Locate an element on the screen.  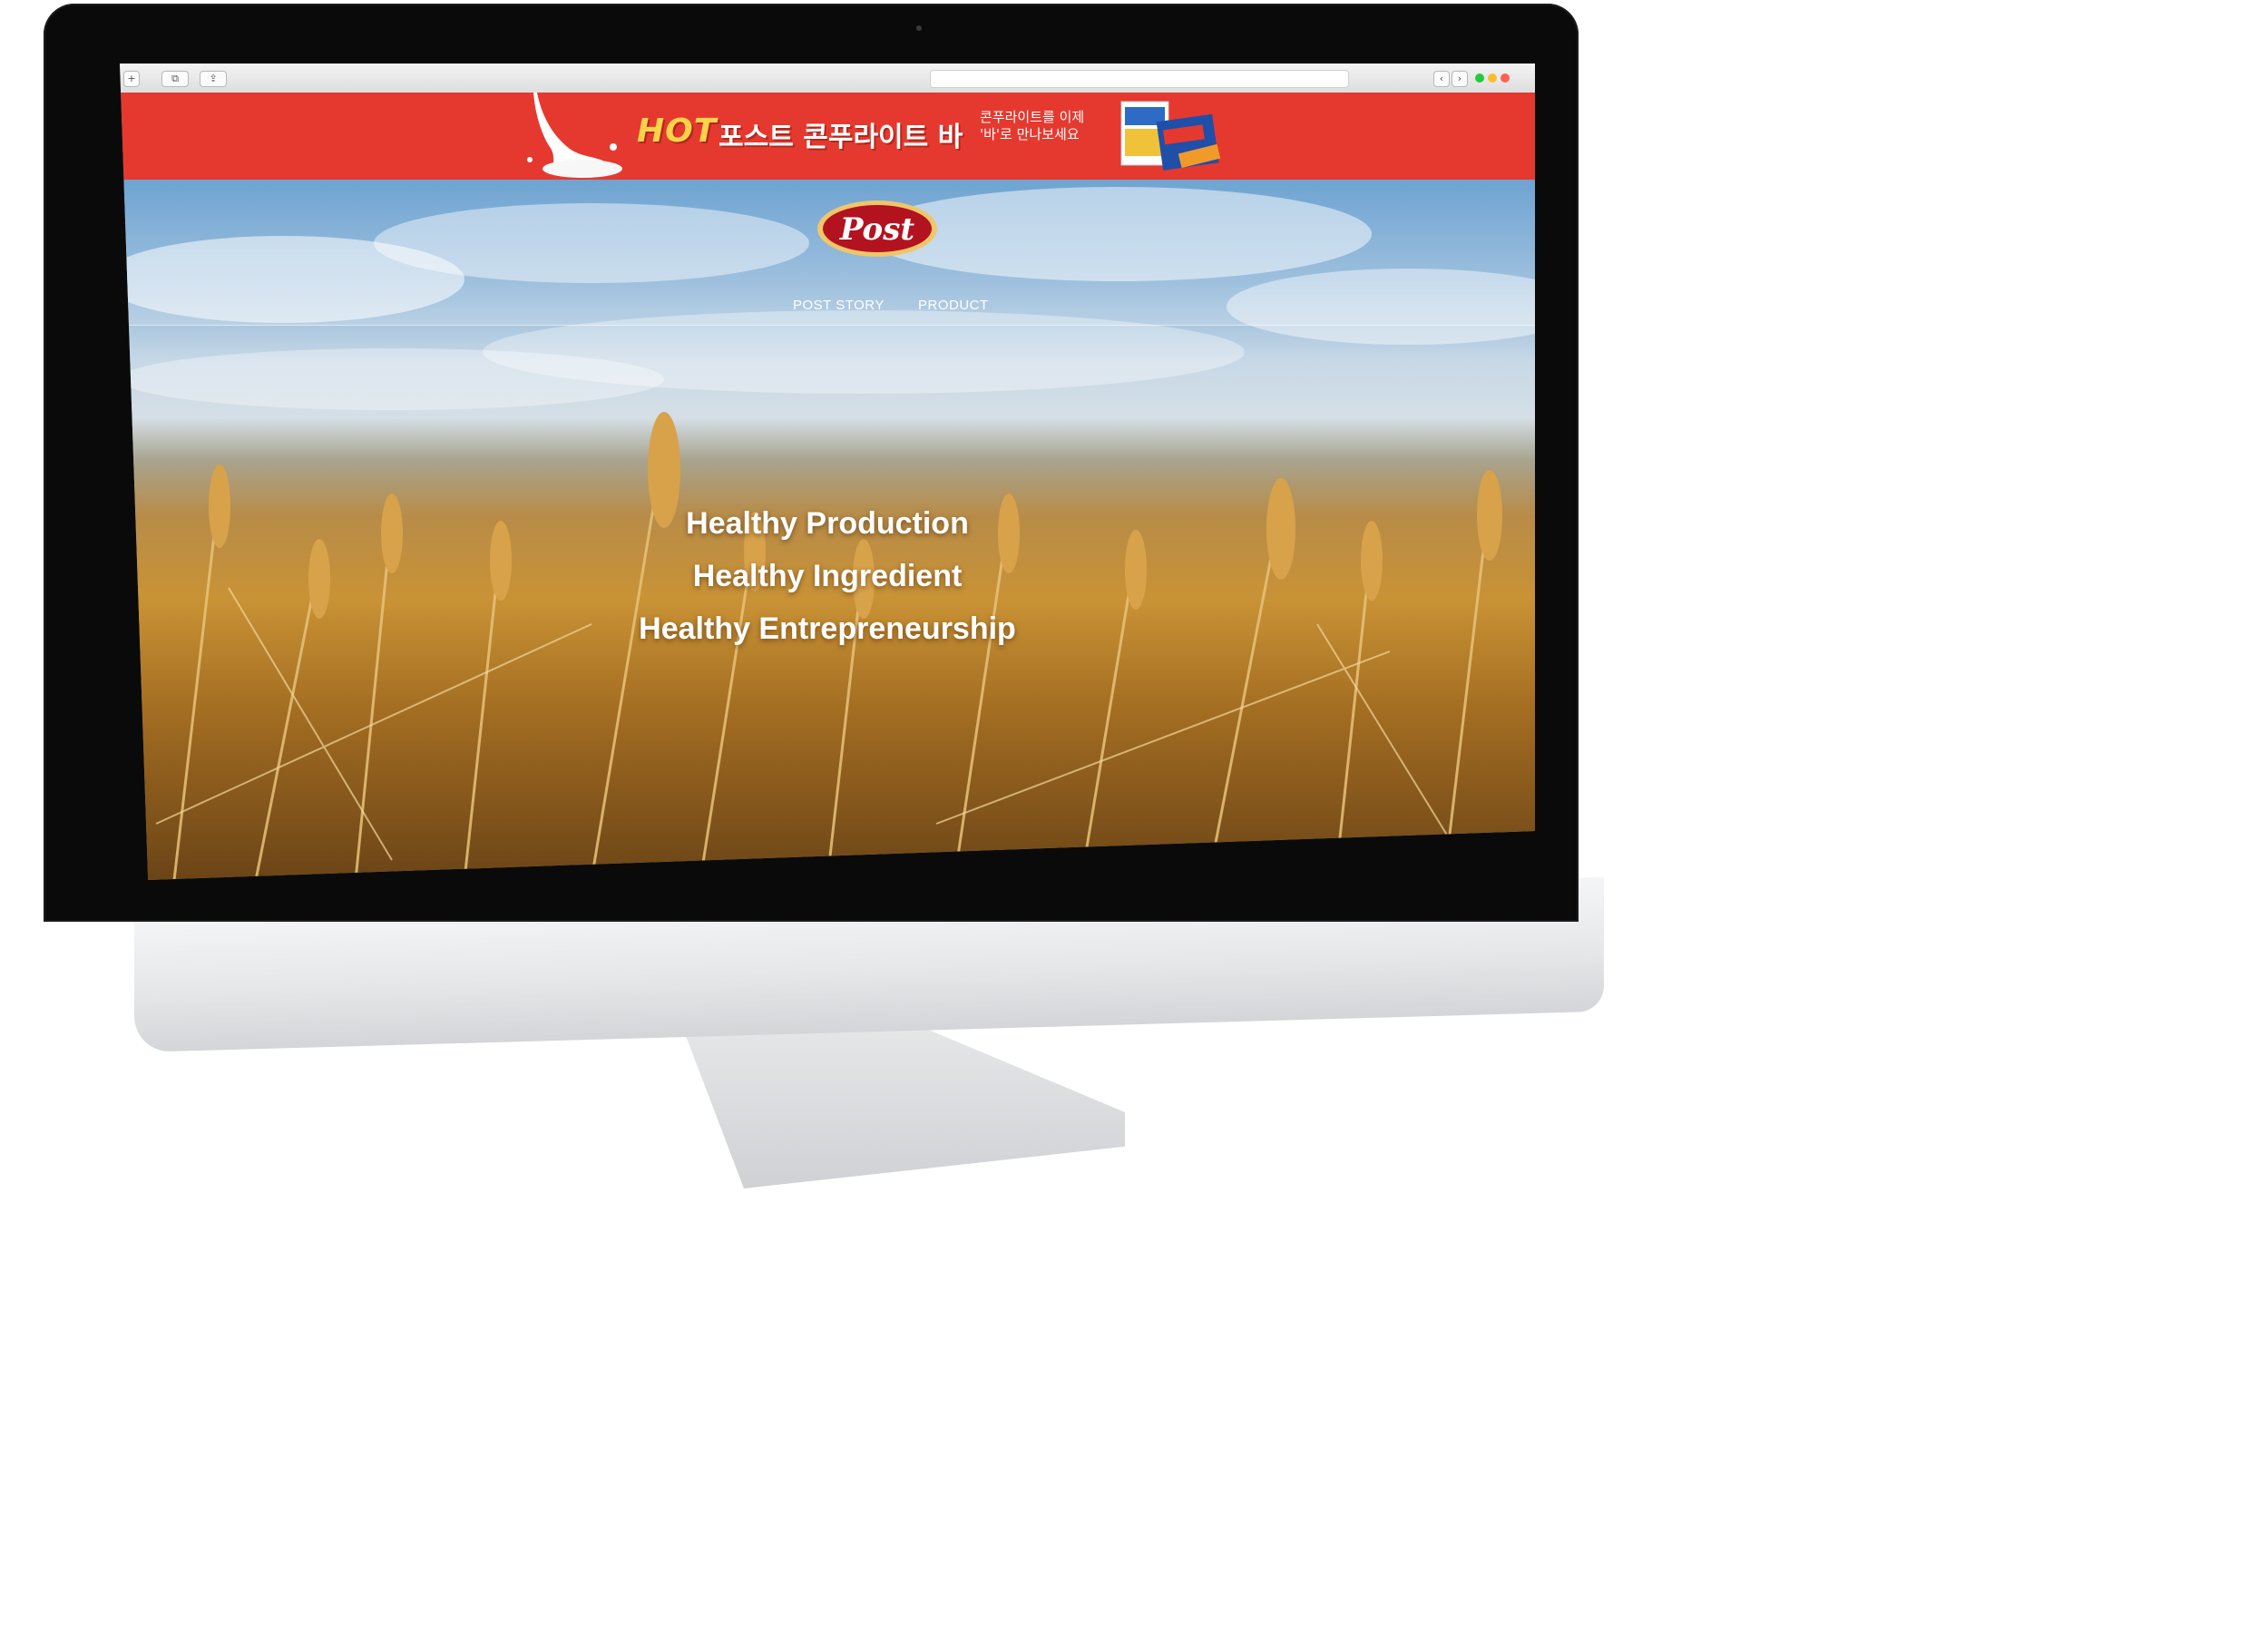
chevron-right-icon: › is located at coordinates (1460, 79).